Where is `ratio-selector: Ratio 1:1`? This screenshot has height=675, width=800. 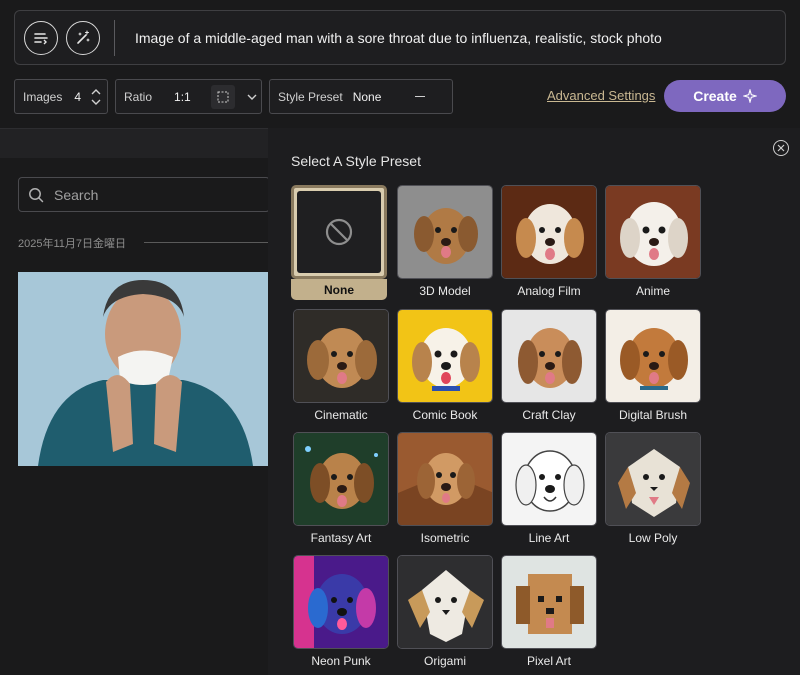
ratio-selector: Ratio 1:1 is located at coordinates (188, 96).